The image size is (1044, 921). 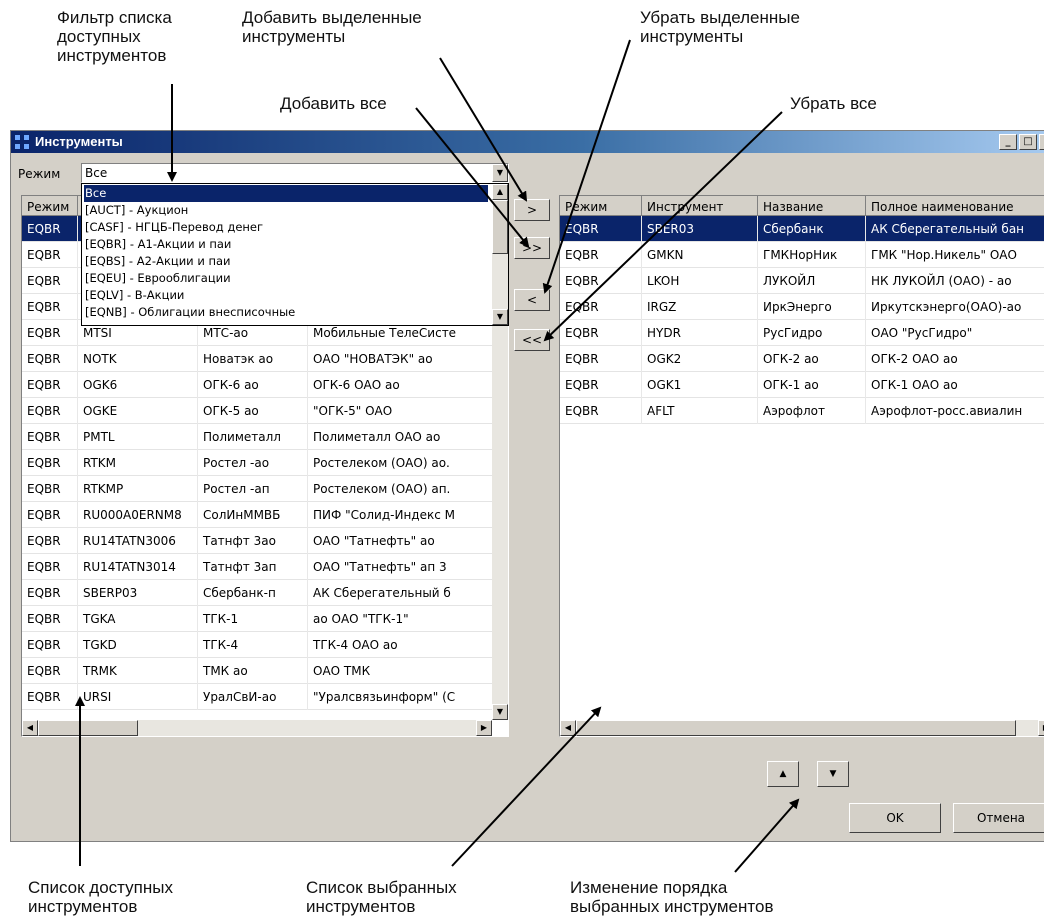 What do you see at coordinates (138, 385) in the screenshot?
I see `available-cell: OGK6` at bounding box center [138, 385].